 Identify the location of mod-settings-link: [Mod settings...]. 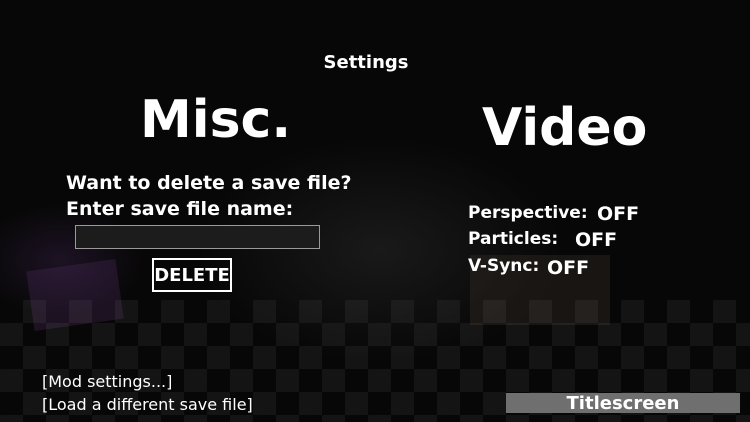
(107, 381).